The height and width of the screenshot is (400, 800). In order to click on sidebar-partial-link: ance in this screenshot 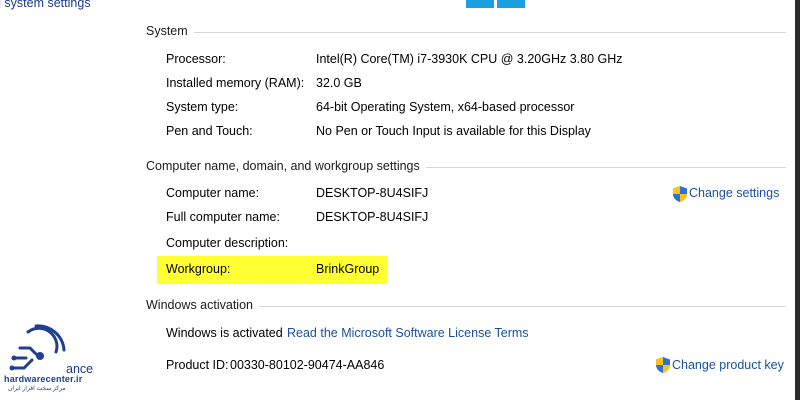, I will do `click(79, 369)`.